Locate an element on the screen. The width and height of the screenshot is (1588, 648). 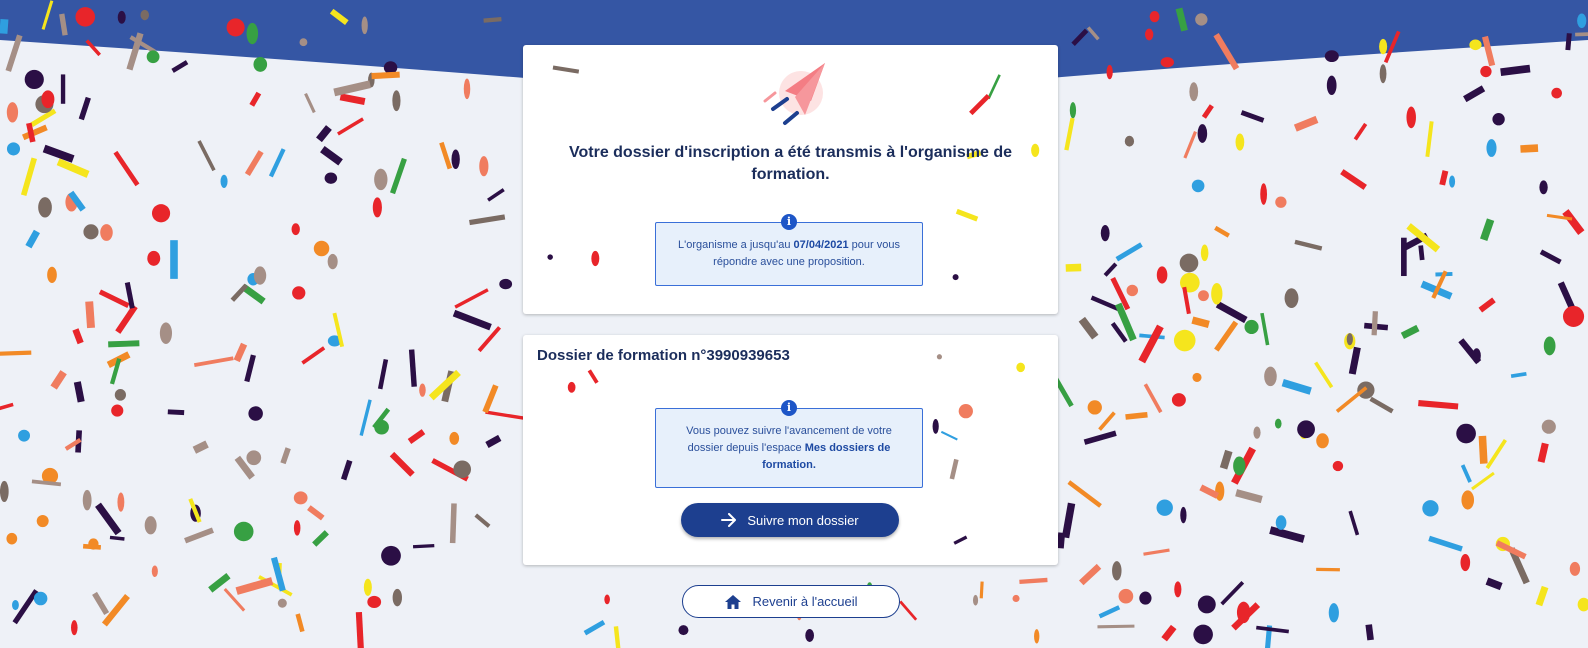
dossier-title: Dossier de formation n°3990939653 is located at coordinates (663, 355).